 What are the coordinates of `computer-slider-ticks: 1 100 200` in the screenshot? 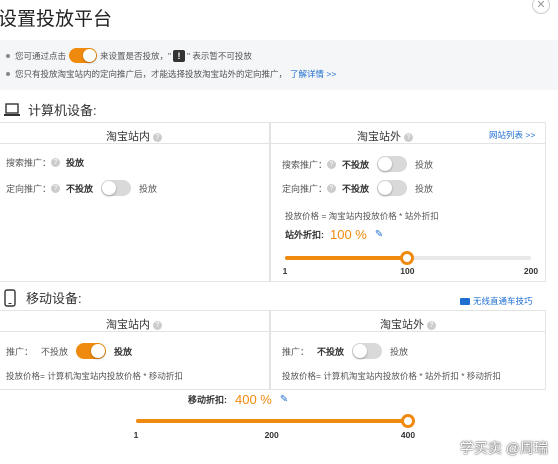 It's located at (410, 272).